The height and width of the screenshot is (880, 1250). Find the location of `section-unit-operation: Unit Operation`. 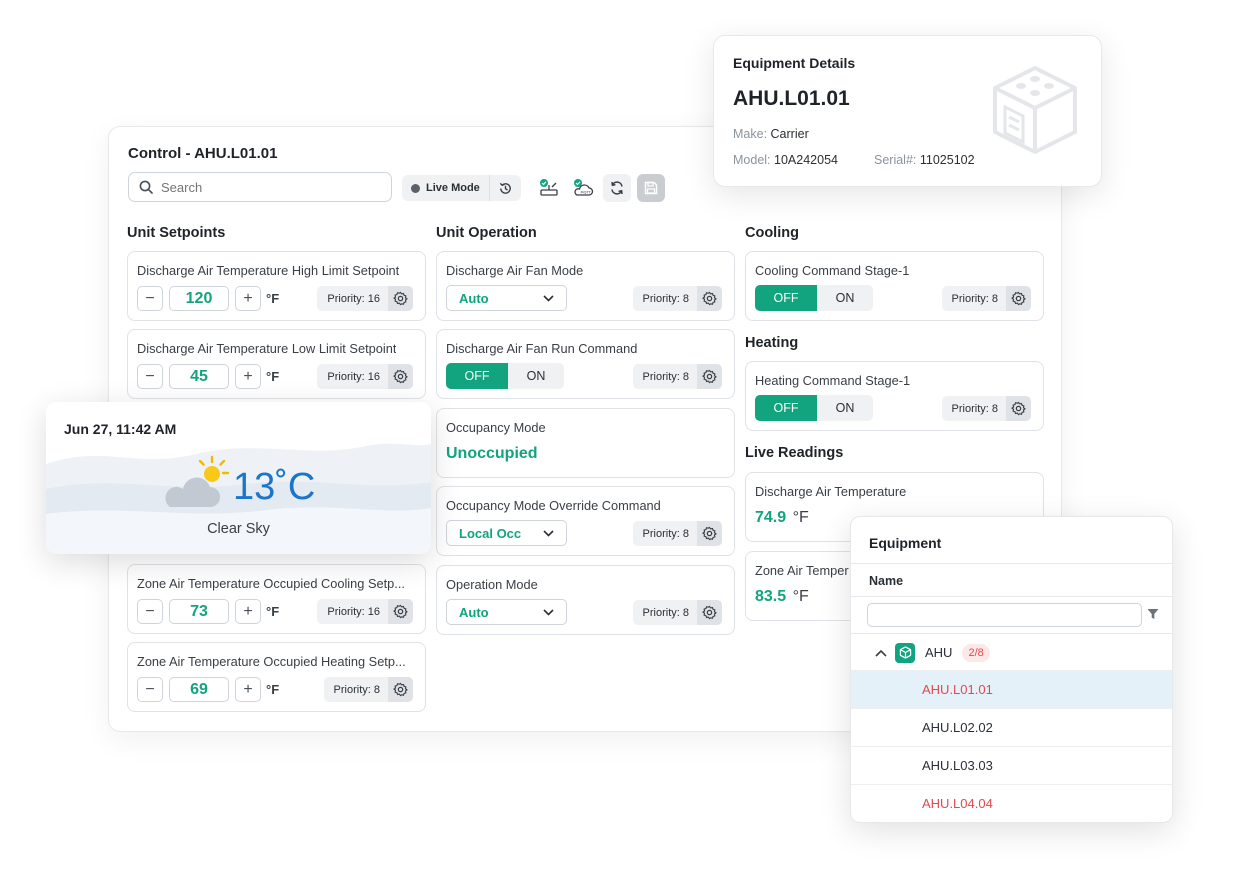

section-unit-operation: Unit Operation is located at coordinates (486, 233).